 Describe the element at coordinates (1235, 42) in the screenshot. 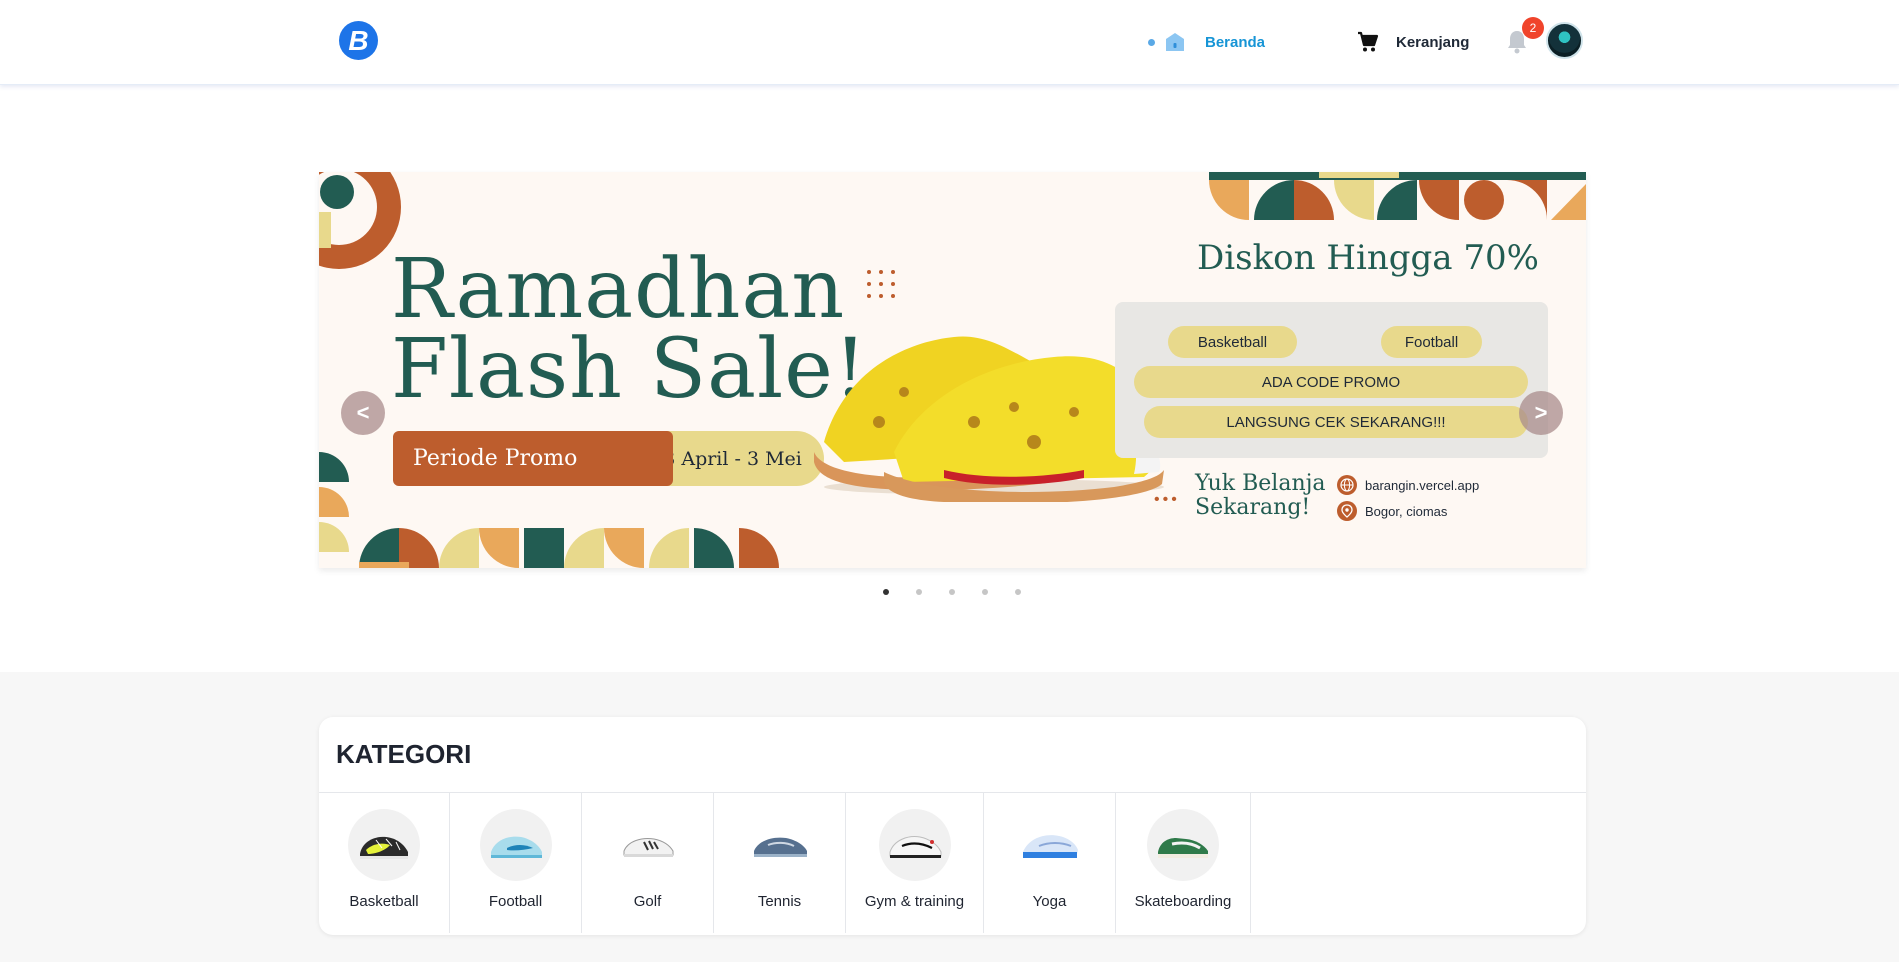

I see `nav-home-label: Beranda` at that location.